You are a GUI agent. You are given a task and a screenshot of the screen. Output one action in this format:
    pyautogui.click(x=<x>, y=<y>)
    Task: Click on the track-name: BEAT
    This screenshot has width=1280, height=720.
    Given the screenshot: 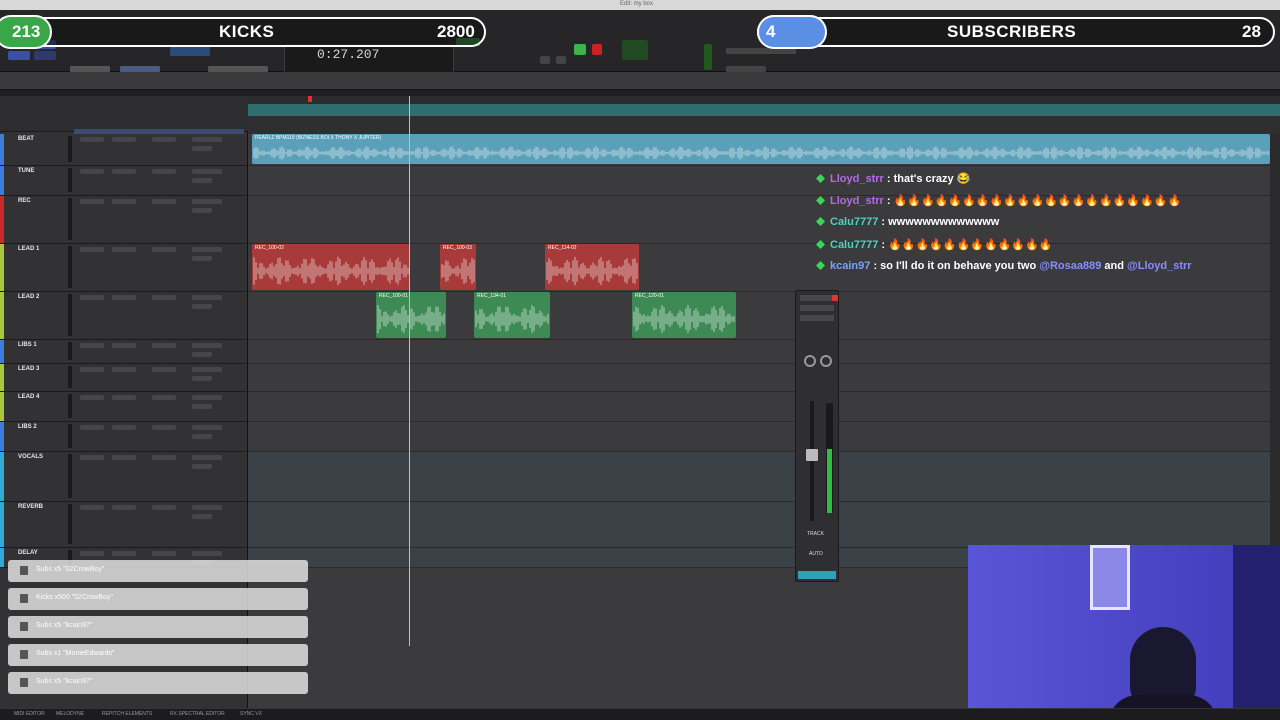 What is the action you would take?
    pyautogui.click(x=26, y=139)
    